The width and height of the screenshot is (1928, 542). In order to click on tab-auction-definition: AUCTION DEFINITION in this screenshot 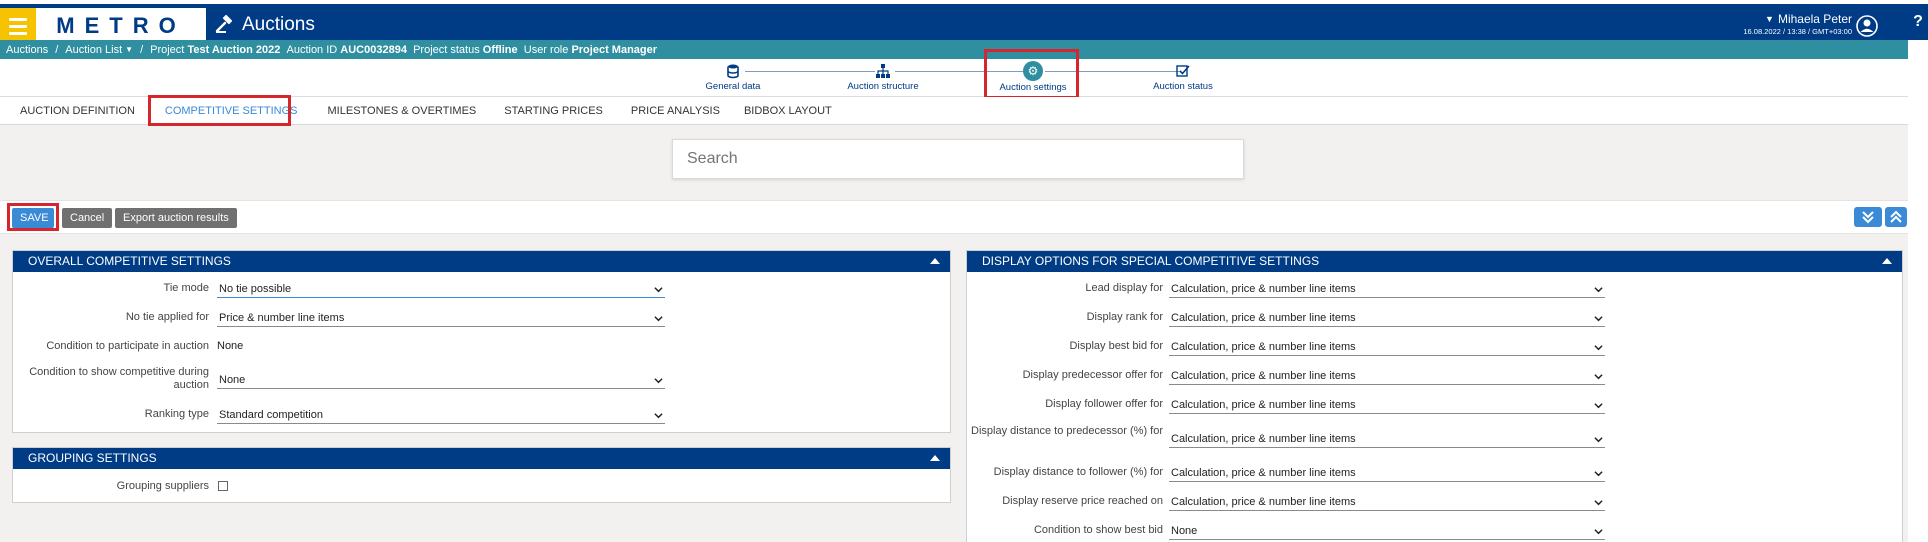, I will do `click(77, 111)`.